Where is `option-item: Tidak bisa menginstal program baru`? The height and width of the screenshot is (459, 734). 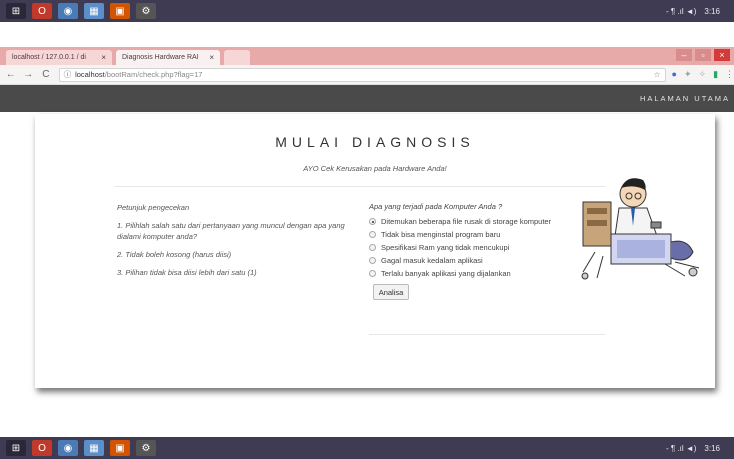
option-item: Tidak bisa menginstal program baru is located at coordinates (489, 234).